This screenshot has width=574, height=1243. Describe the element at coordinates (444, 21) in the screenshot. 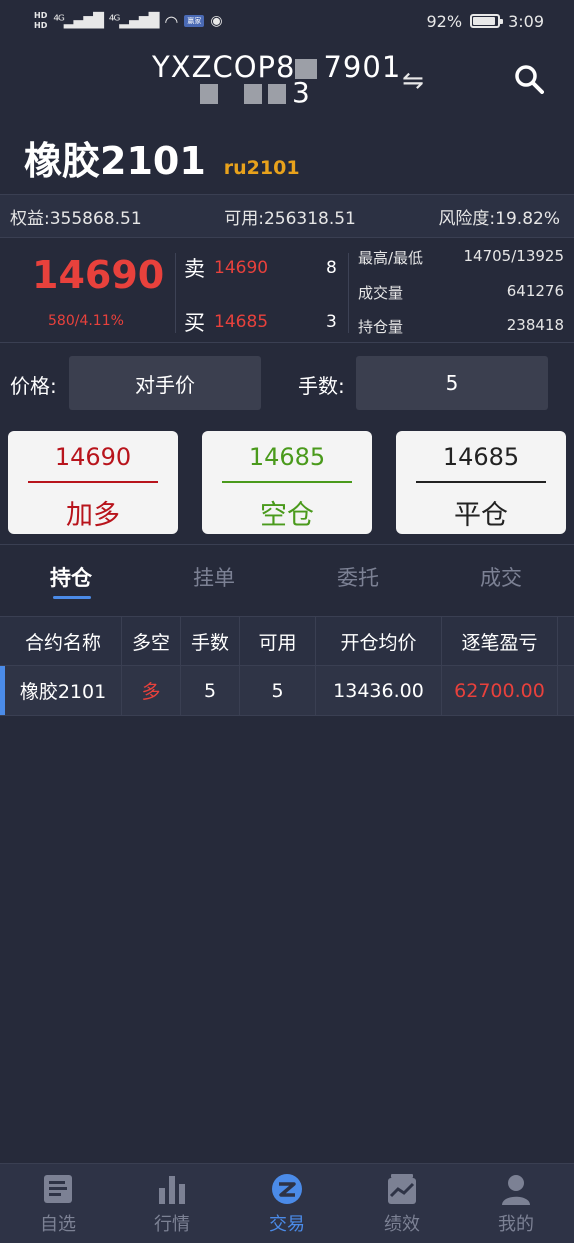

I see `battery-percent: 92%` at that location.